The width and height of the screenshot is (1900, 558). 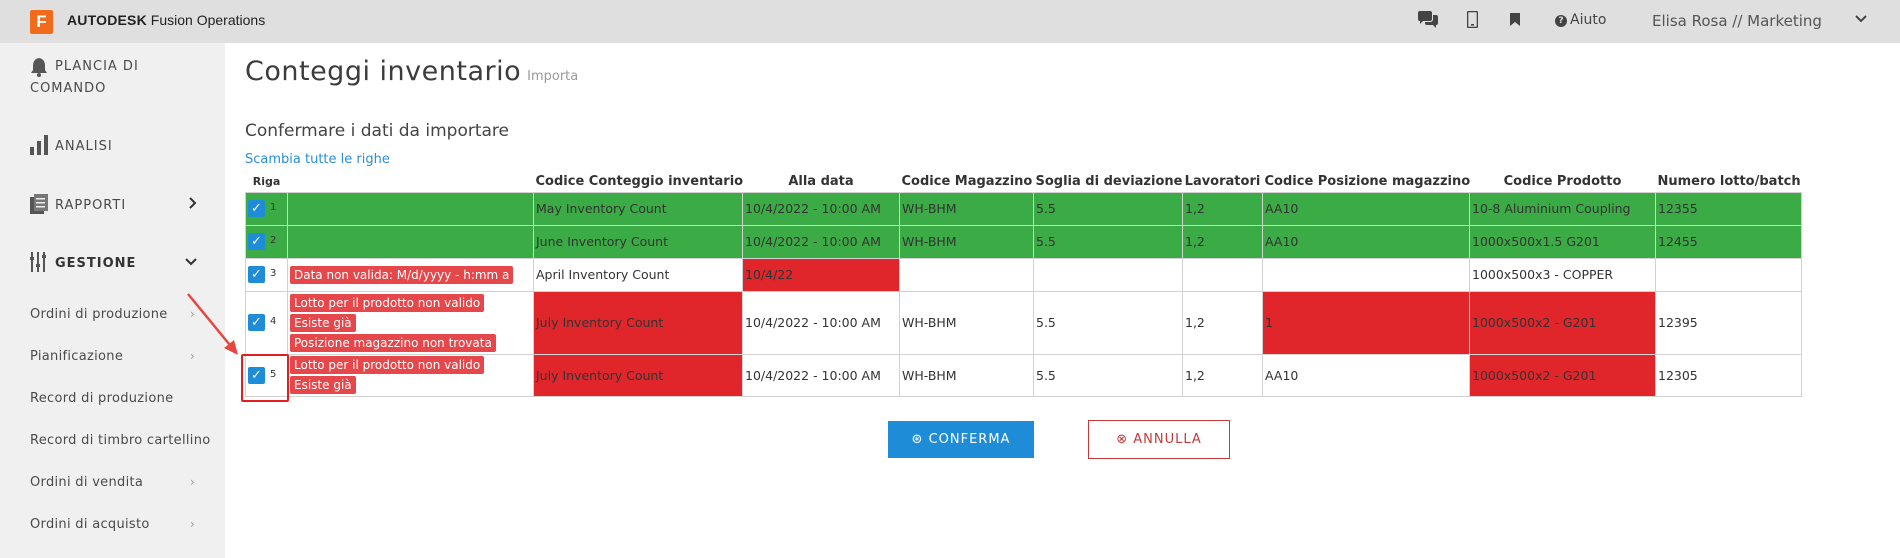 What do you see at coordinates (1167, 439) in the screenshot?
I see `cancel-button-label: ANNULLA` at bounding box center [1167, 439].